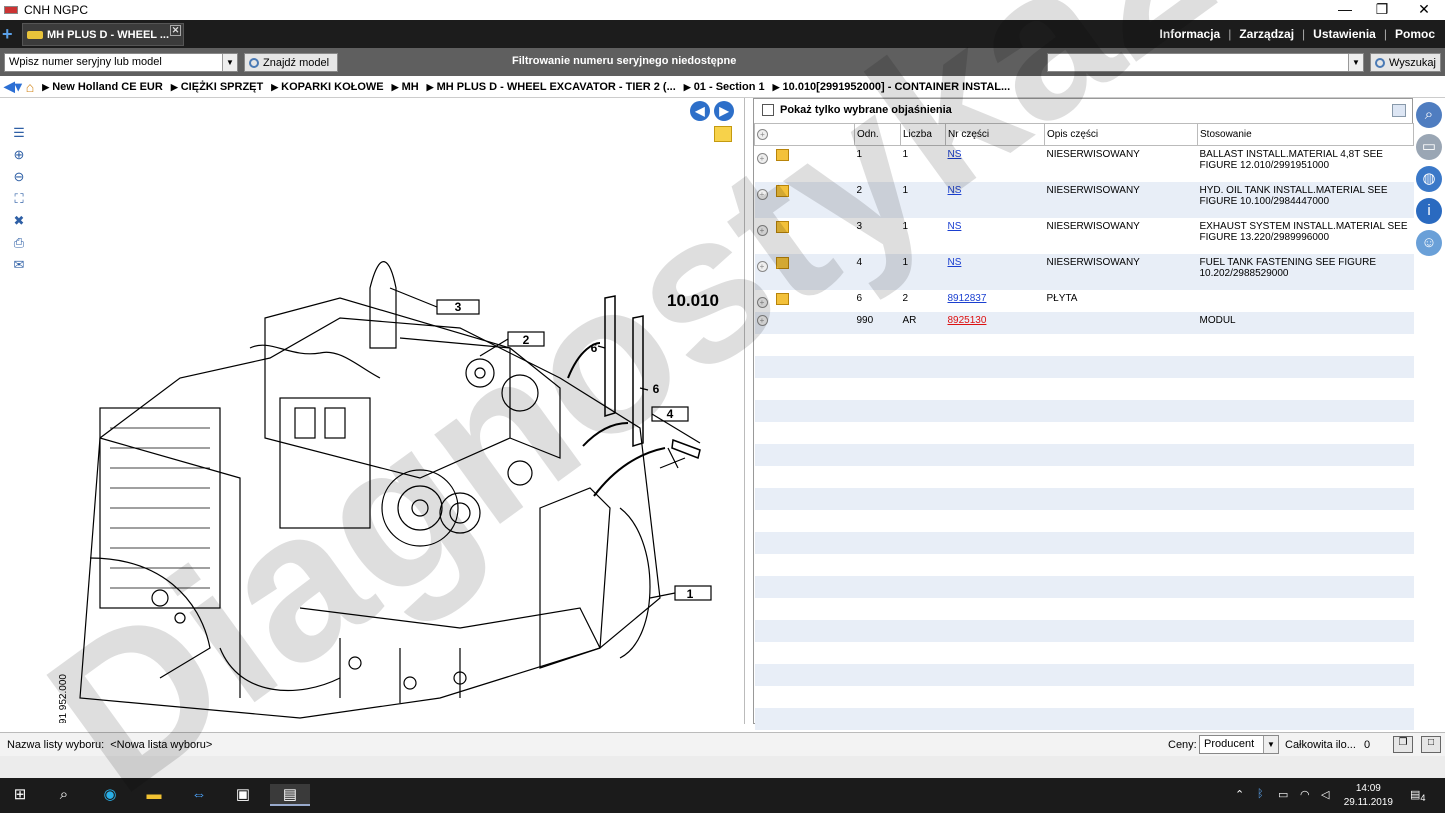 Image resolution: width=1445 pixels, height=813 pixels. What do you see at coordinates (1405, 62) in the screenshot?
I see `search-button: Wyszukaj` at bounding box center [1405, 62].